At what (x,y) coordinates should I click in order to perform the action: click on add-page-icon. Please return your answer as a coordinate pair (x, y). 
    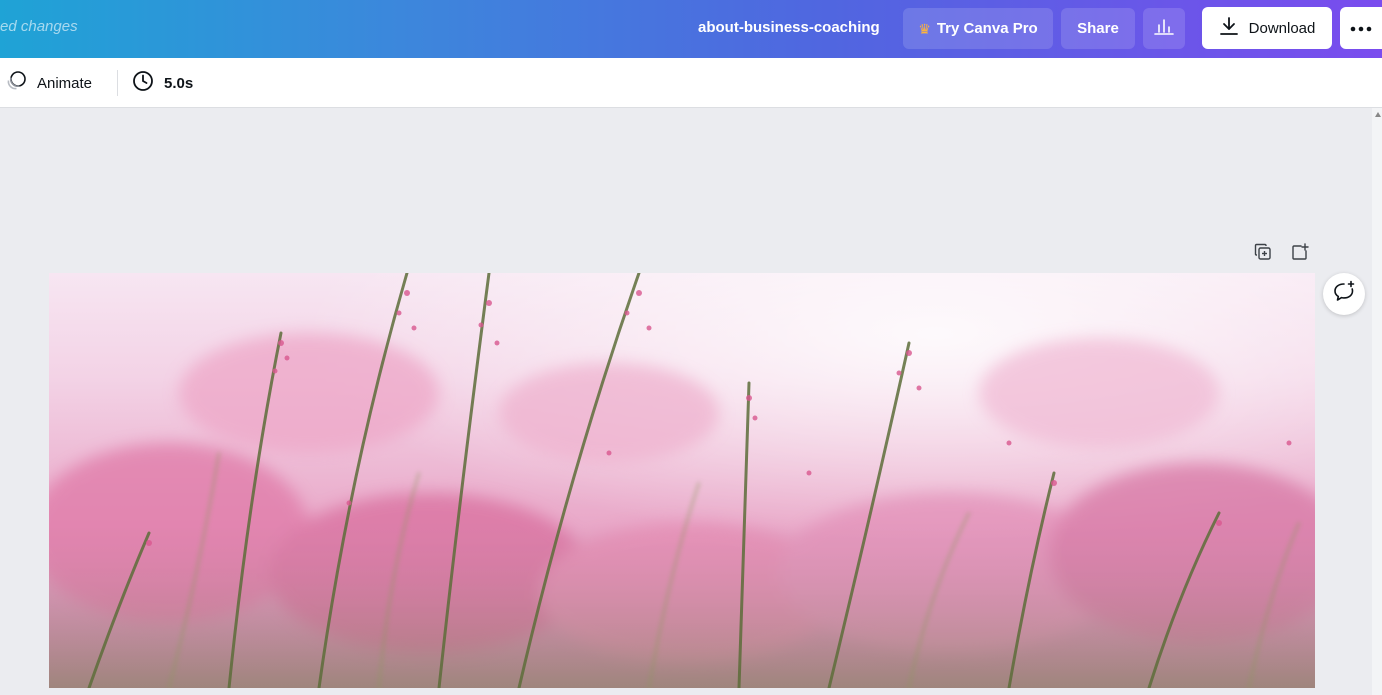
    Looking at the image, I should click on (1300, 254).